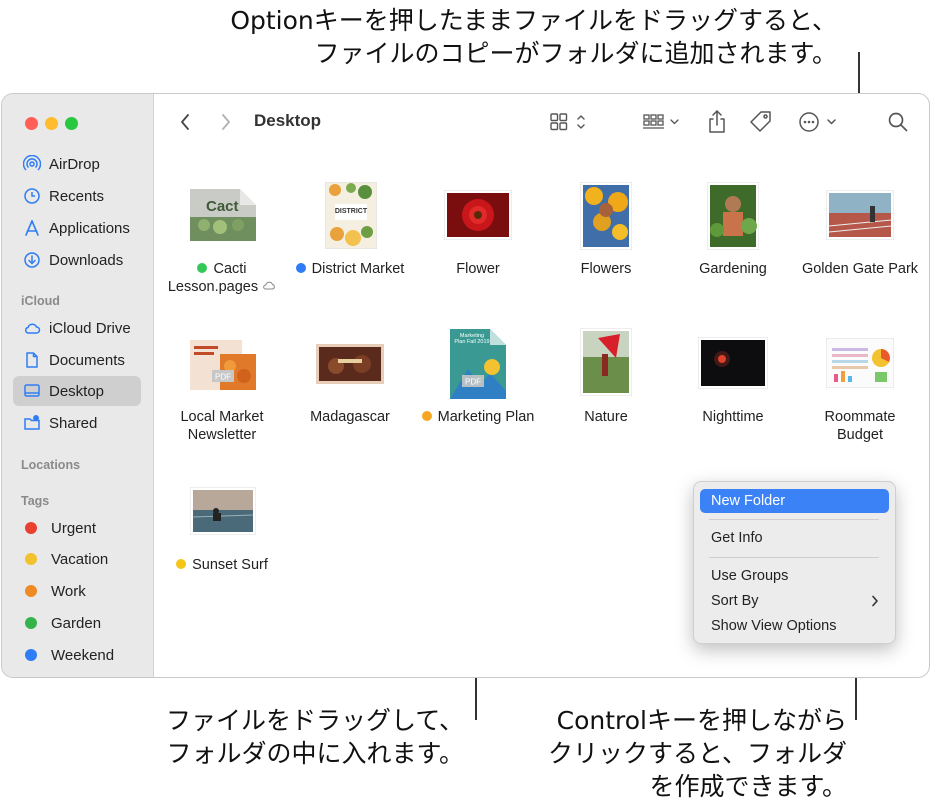 This screenshot has height=811, width=931. I want to click on pages-document-thumbnail: Cact, so click(223, 215).